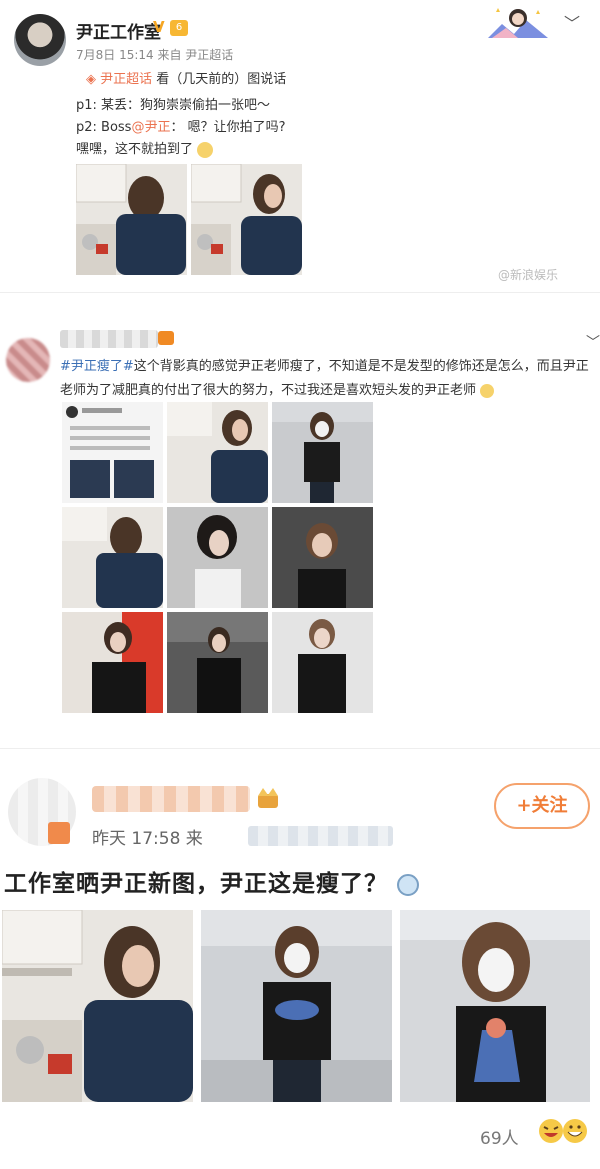 The height and width of the screenshot is (1169, 600). Describe the element at coordinates (173, 105) in the screenshot. I see `post-line-1: p1: 某丢：狗狗崇崇偷拍一张吧～` at that location.